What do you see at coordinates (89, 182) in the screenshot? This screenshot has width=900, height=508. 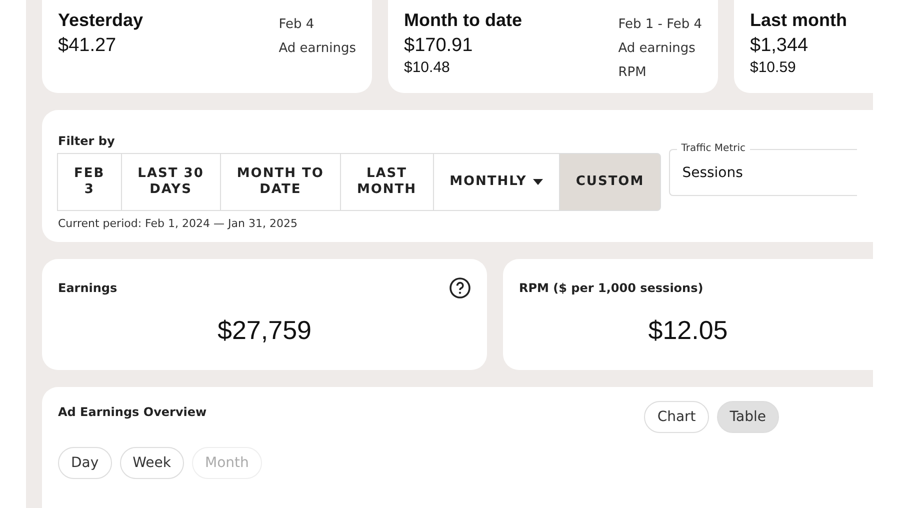 I see `filter-option: FEB 3` at bounding box center [89, 182].